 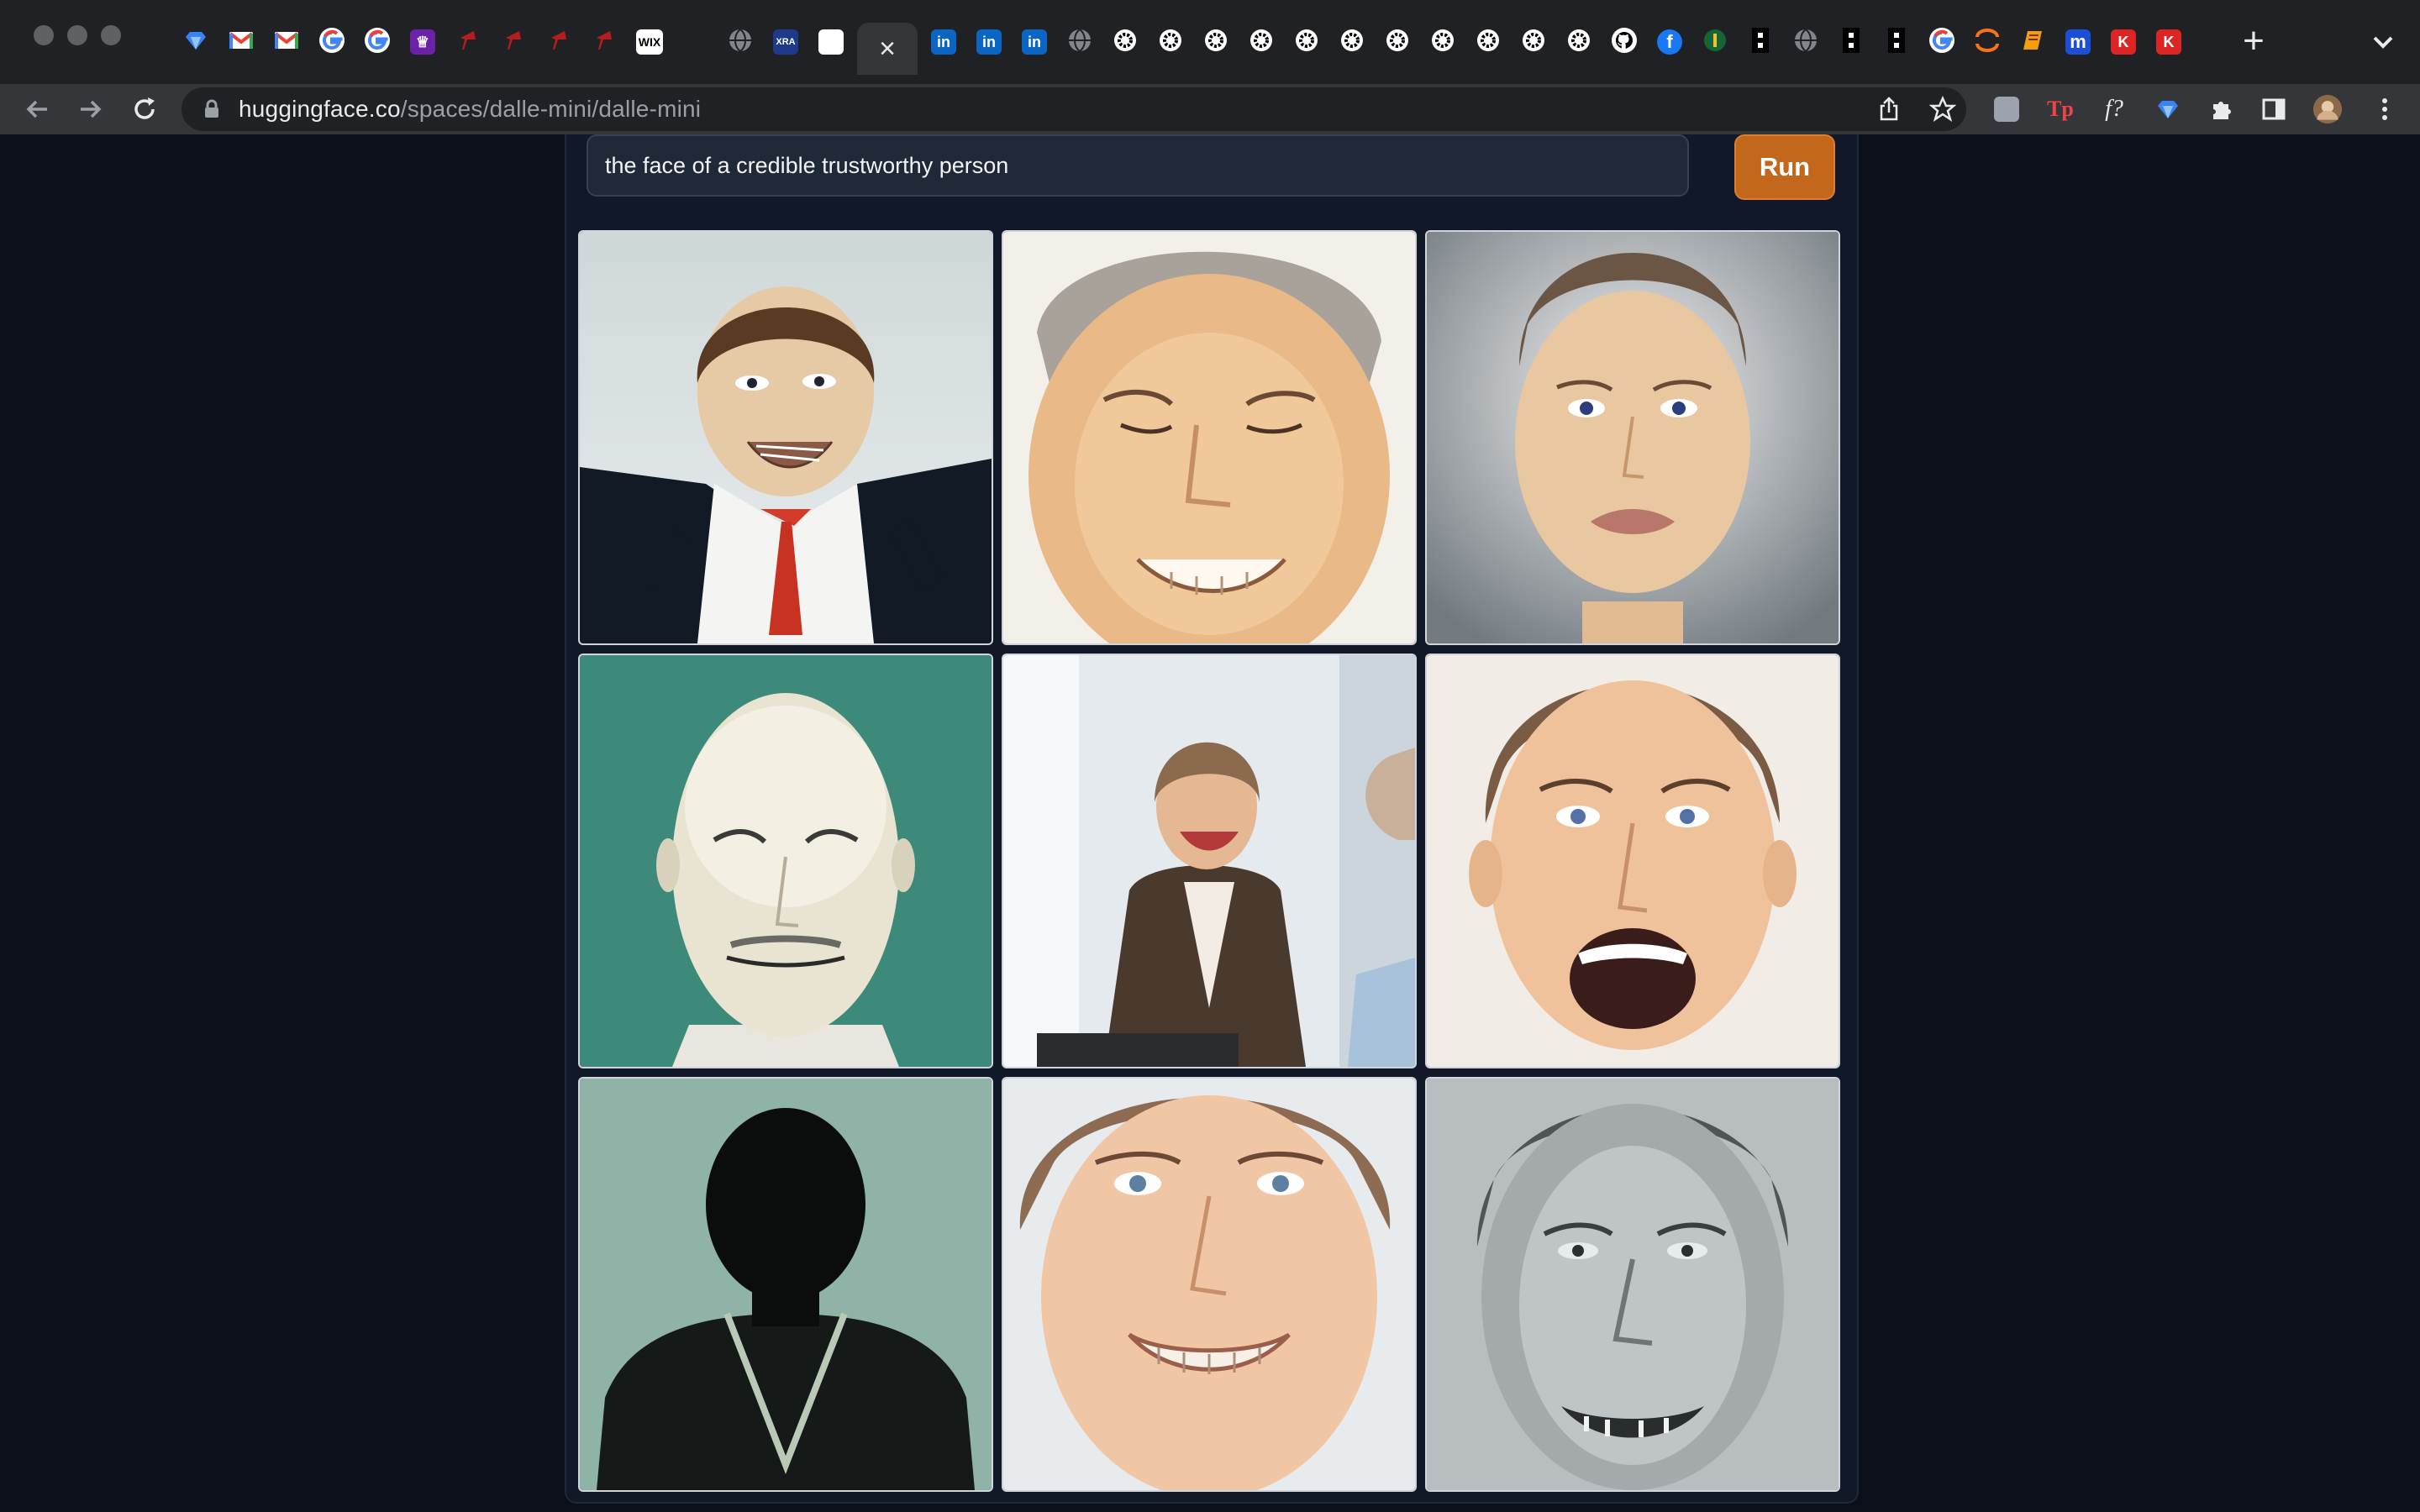 I want to click on m-icon: m, so click(x=2078, y=42).